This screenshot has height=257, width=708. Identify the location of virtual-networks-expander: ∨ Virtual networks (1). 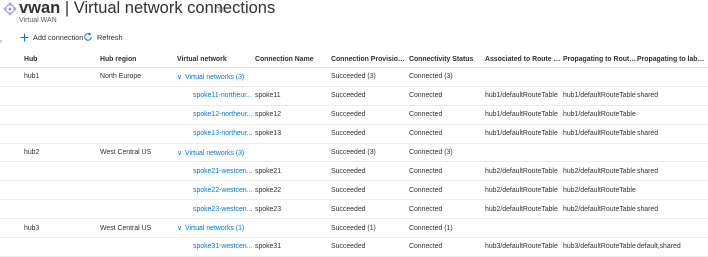
(216, 228).